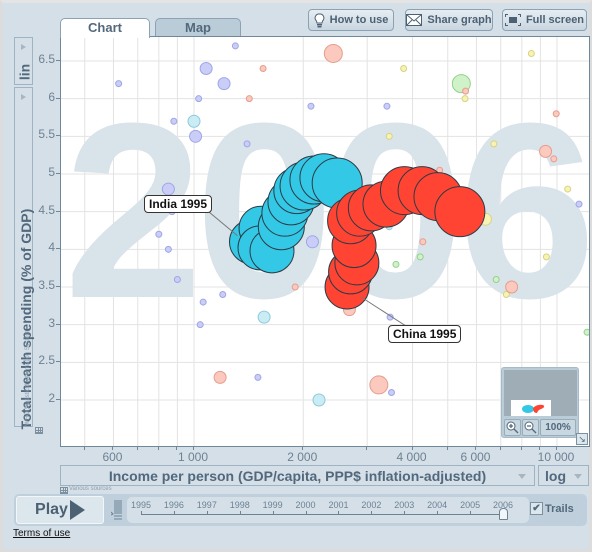 This screenshot has height=552, width=592. Describe the element at coordinates (174, 505) in the screenshot. I see `year-label: 1996` at that location.